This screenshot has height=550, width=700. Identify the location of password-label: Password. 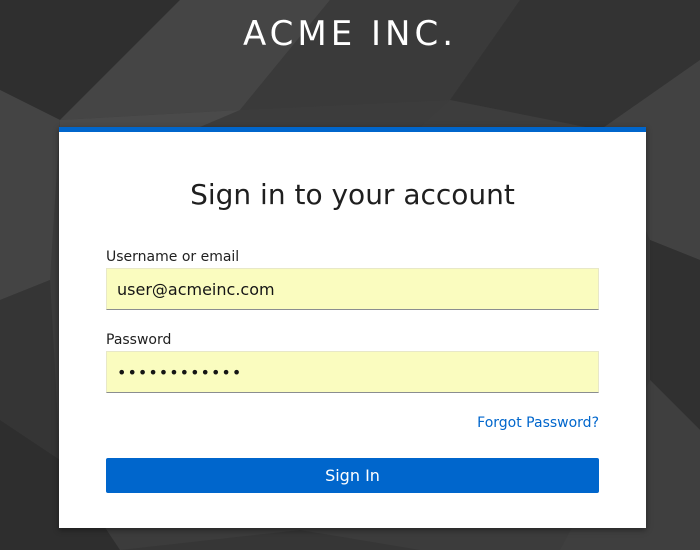
(139, 340).